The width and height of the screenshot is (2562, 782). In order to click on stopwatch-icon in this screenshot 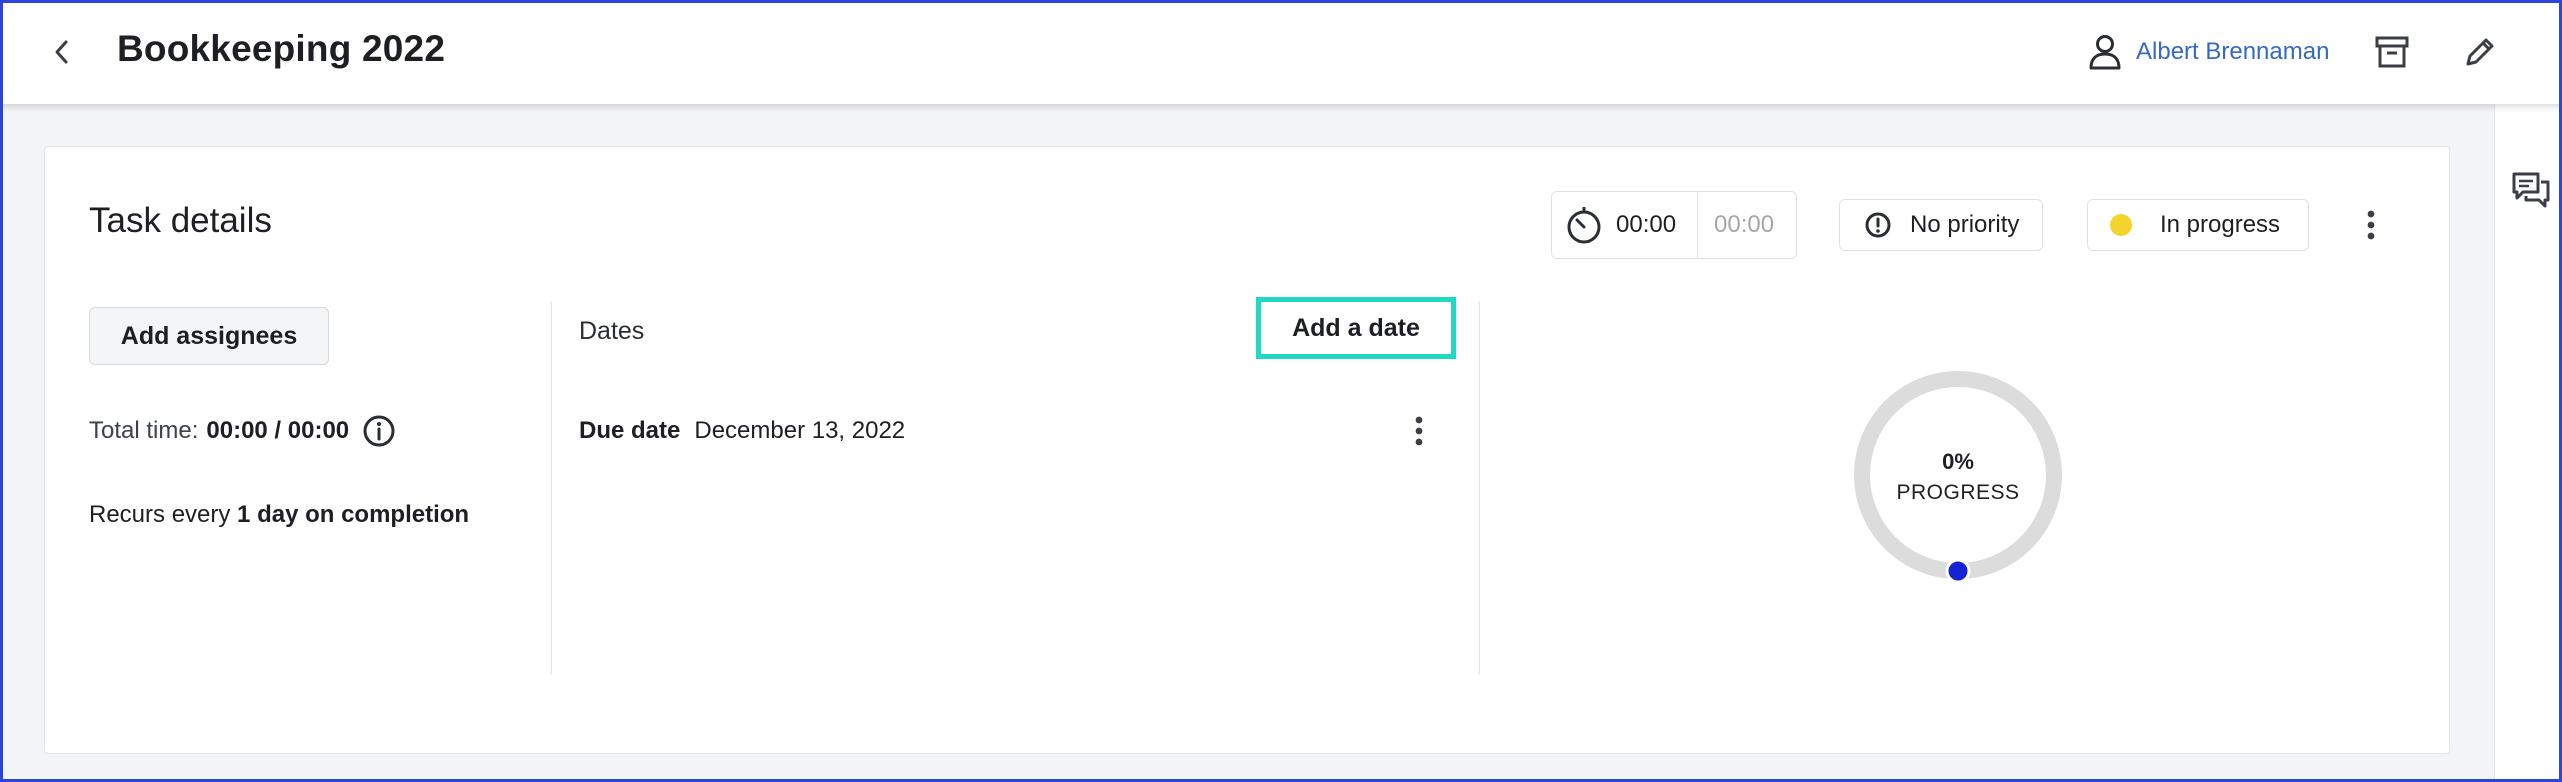, I will do `click(1584, 225)`.